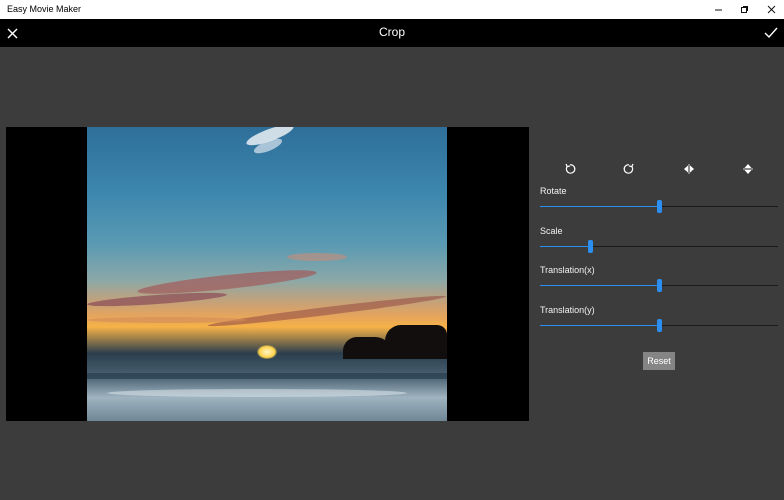  I want to click on translation-y-slider, so click(659, 326).